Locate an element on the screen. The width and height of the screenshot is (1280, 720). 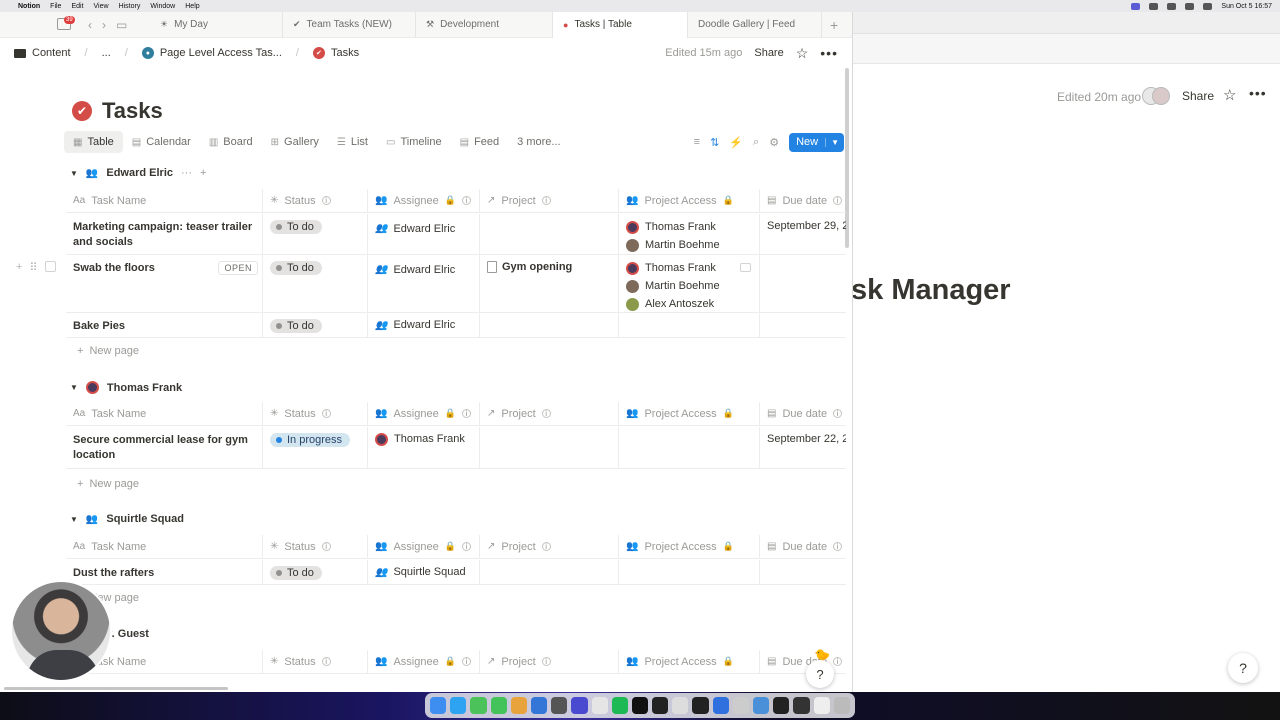
back-icon: ‹ is located at coordinates (90, 25).